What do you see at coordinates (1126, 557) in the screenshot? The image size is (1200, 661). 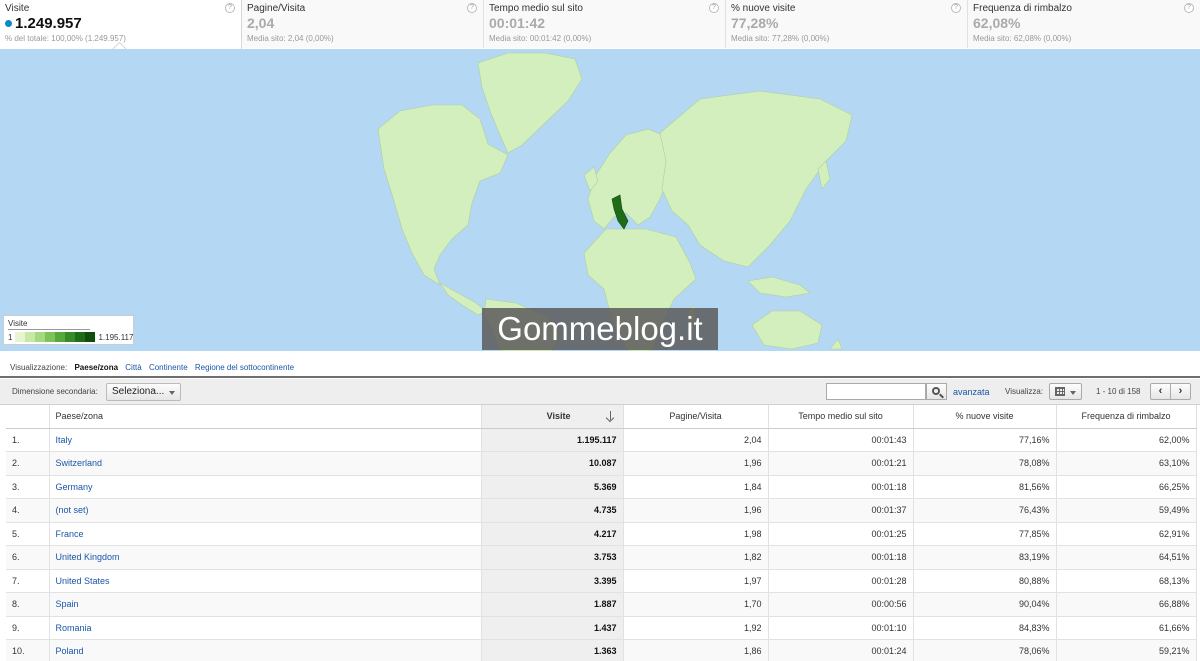 I see `bounce-rate-cell: 64,51%` at bounding box center [1126, 557].